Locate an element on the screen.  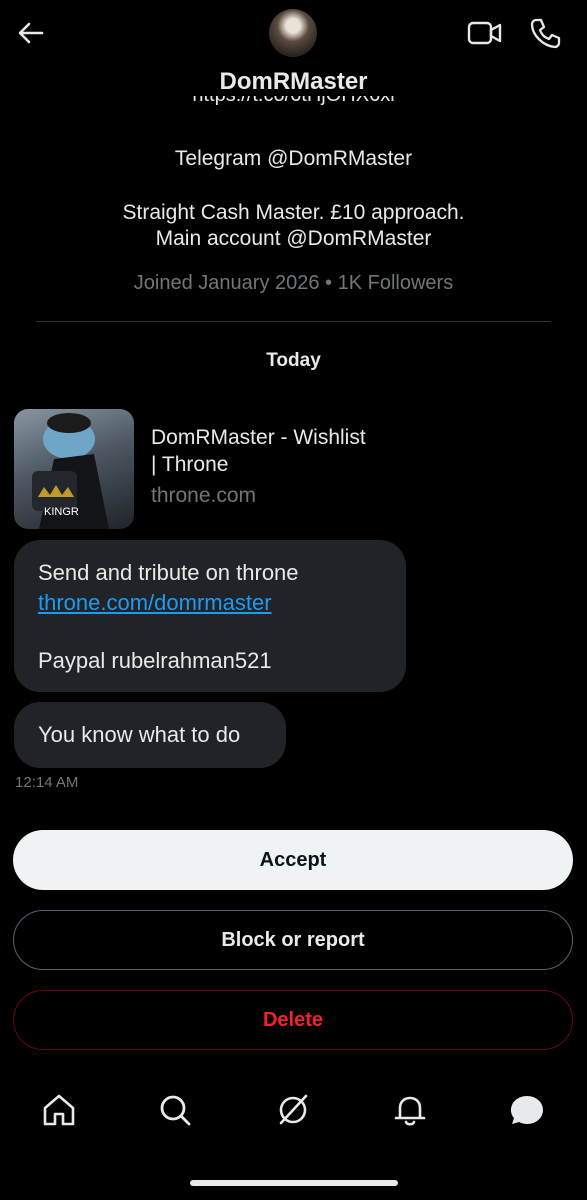
delete-button: Delete is located at coordinates (293, 1020).